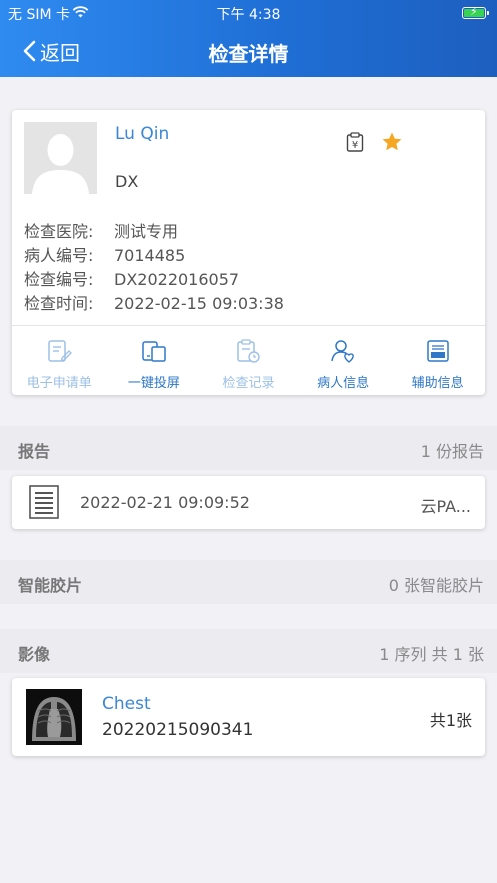  Describe the element at coordinates (126, 704) in the screenshot. I see `series-name: Chest` at that location.